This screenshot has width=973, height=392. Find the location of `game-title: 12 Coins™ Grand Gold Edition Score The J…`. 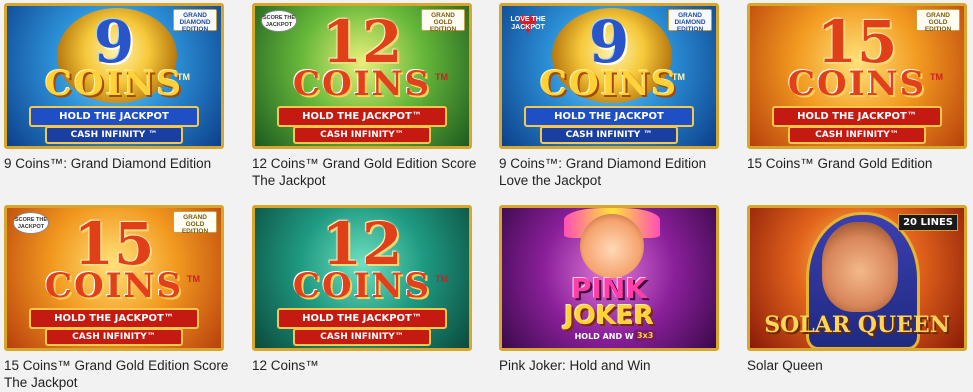

game-title: 12 Coins™ Grand Gold Edition Score The J… is located at coordinates (367, 172).